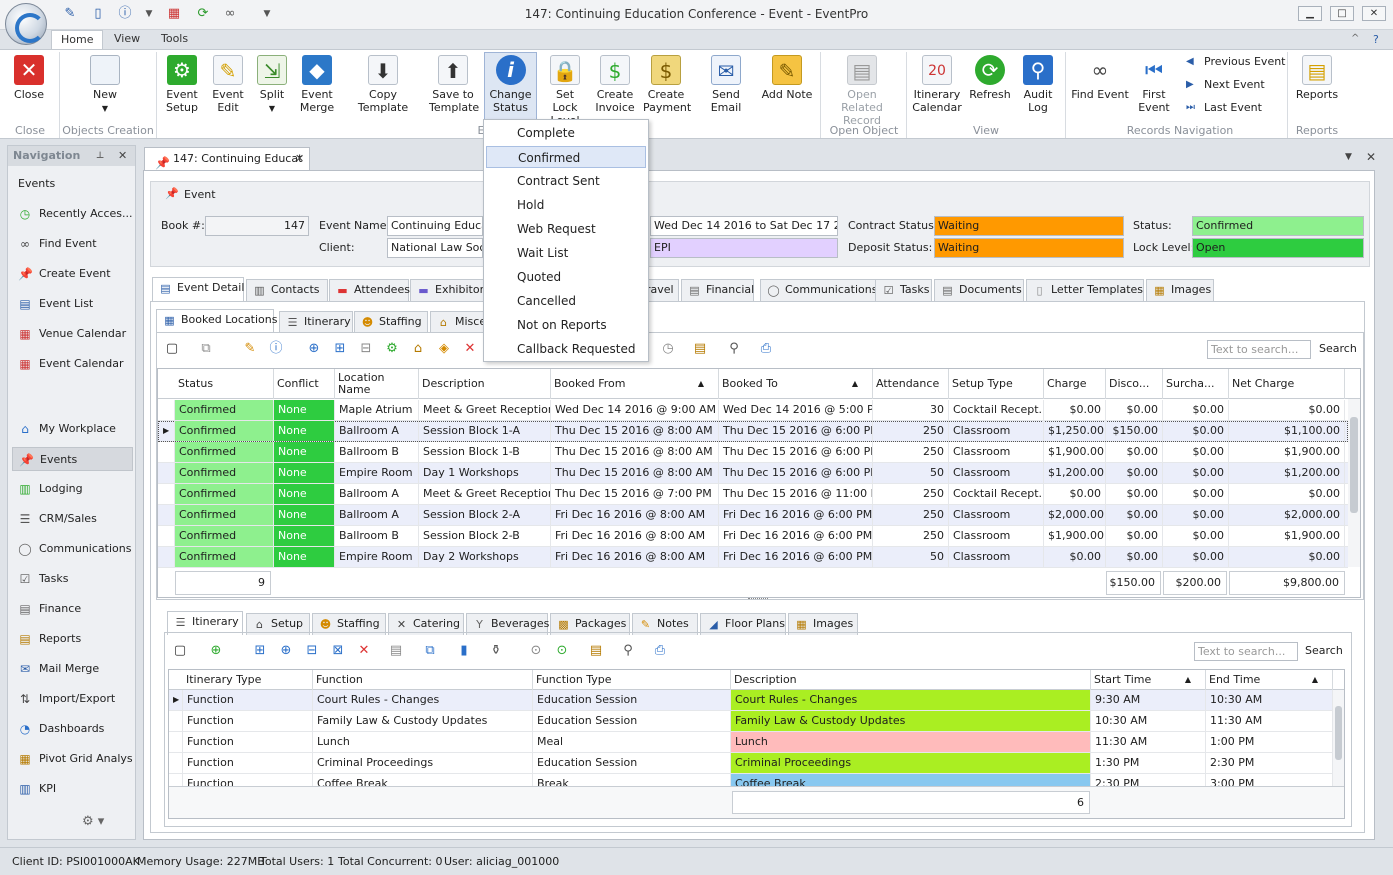 The image size is (1393, 875). I want to click on first-event-button: ⏮ First Event, so click(1154, 86).